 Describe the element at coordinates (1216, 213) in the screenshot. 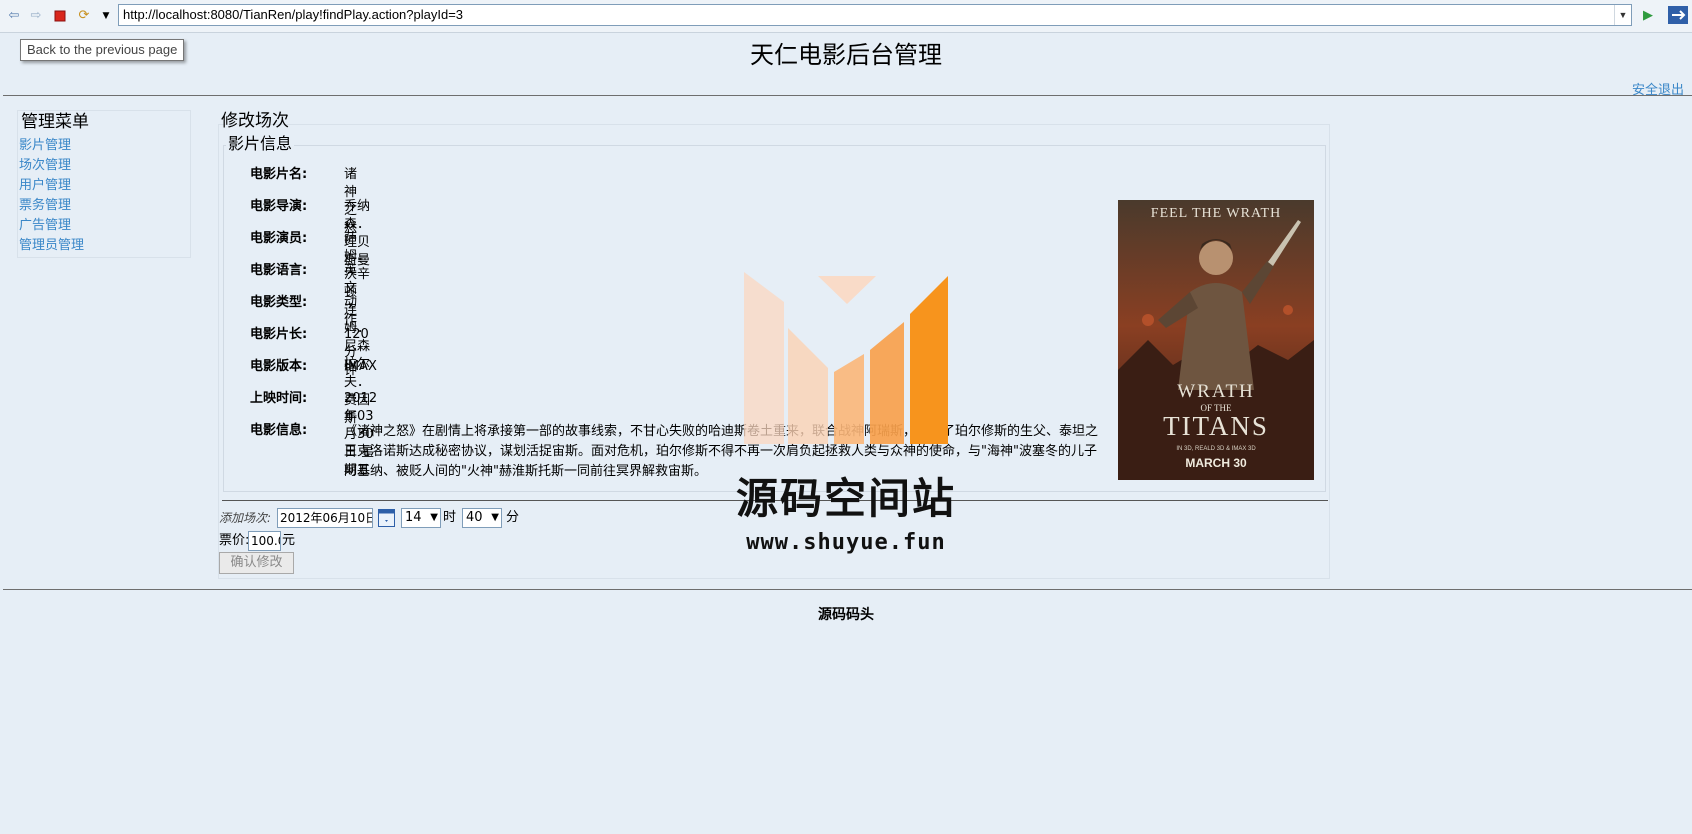

I see `poster-tagline: FEEL THE WRATH` at that location.